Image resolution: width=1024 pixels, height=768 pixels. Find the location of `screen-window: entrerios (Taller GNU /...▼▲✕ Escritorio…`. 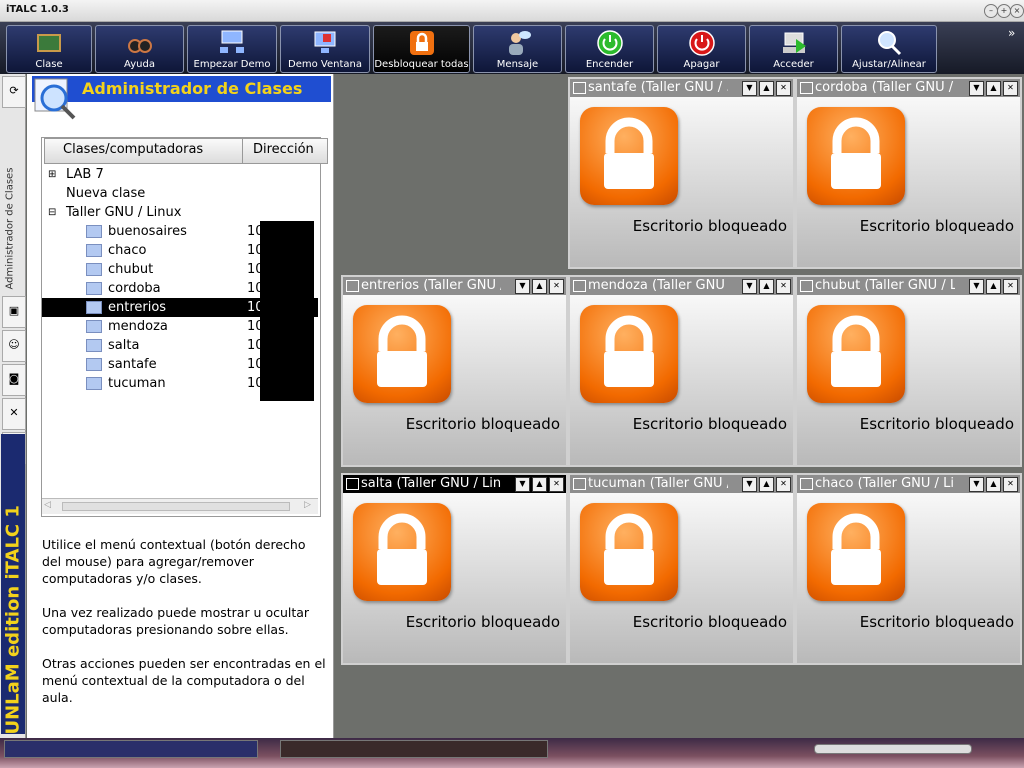

screen-window: entrerios (Taller GNU /...▼▲✕ Escritorio… is located at coordinates (454, 371).